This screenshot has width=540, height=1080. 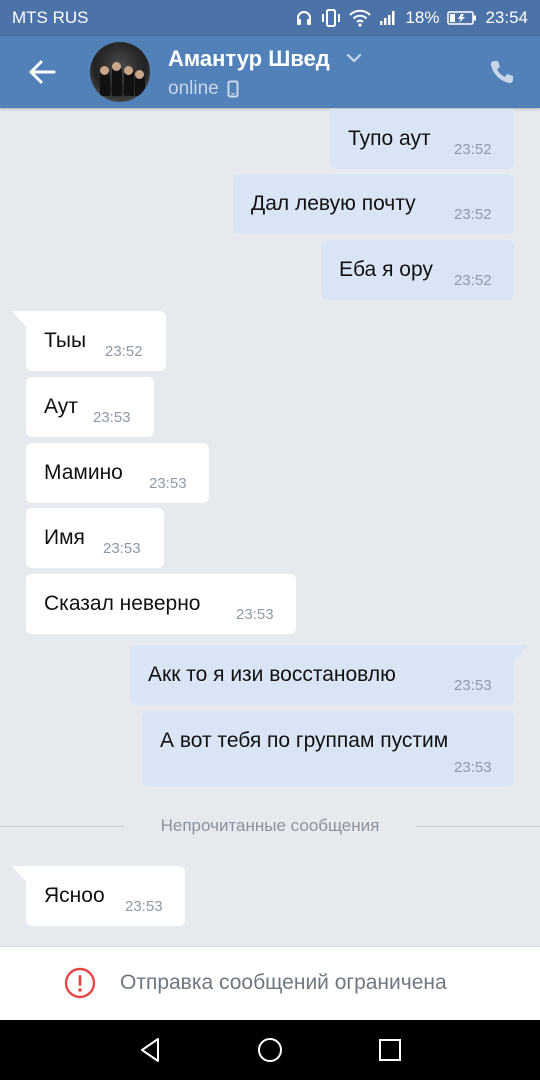 I want to click on message-text: Акк то я изи восстановлю, so click(x=272, y=674).